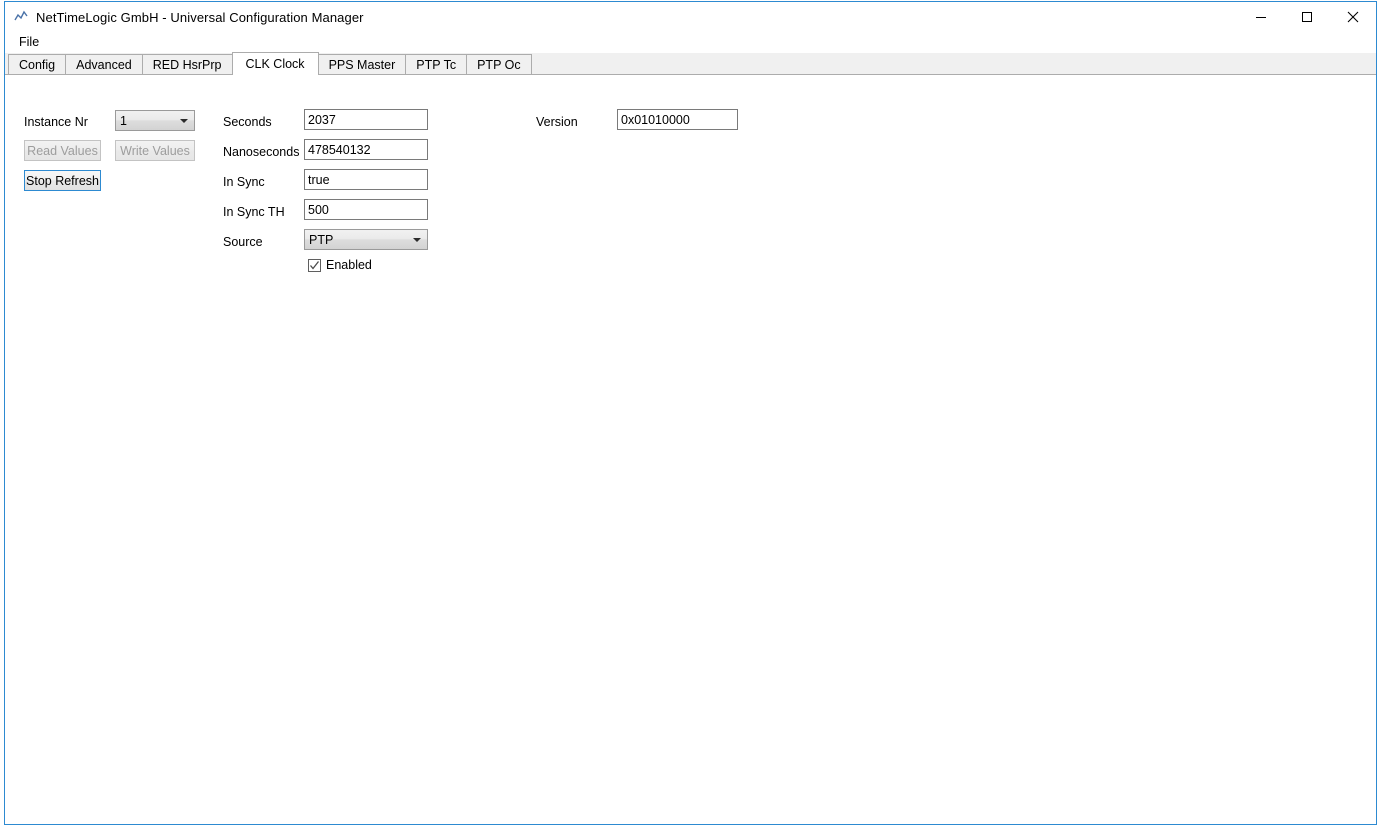 The image size is (1382, 832). I want to click on maximize-button, so click(1307, 17).